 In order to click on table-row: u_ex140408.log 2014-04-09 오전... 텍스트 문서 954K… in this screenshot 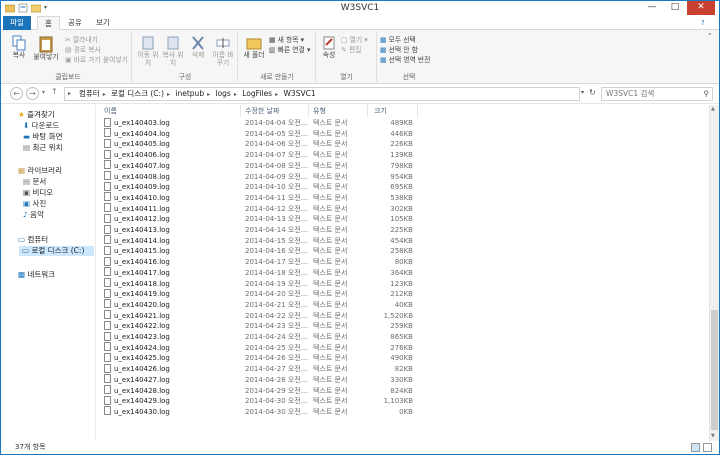, I will do `click(403, 177)`.